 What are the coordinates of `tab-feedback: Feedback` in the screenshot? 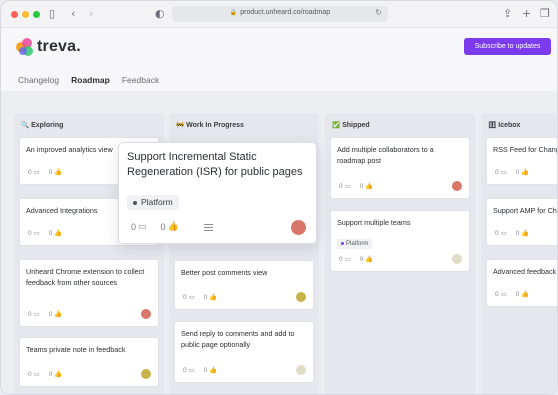 It's located at (140, 80).